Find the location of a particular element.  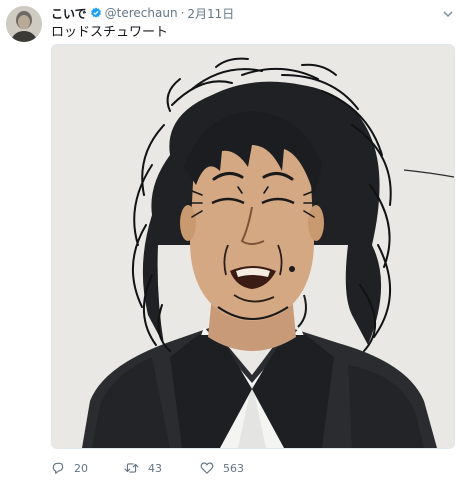

verified-badge-icon is located at coordinates (96, 13).